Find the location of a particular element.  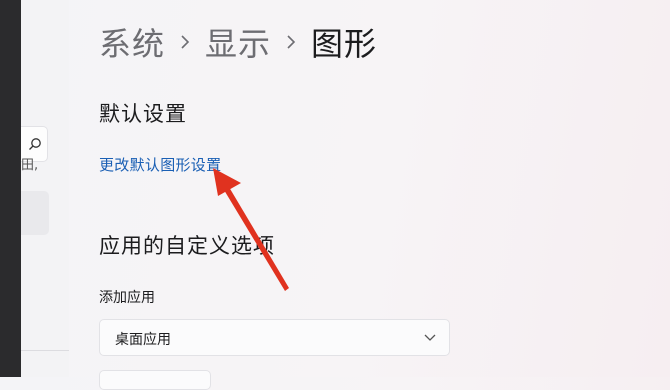

dropdown-selected-value: 桌面应用 is located at coordinates (143, 340).